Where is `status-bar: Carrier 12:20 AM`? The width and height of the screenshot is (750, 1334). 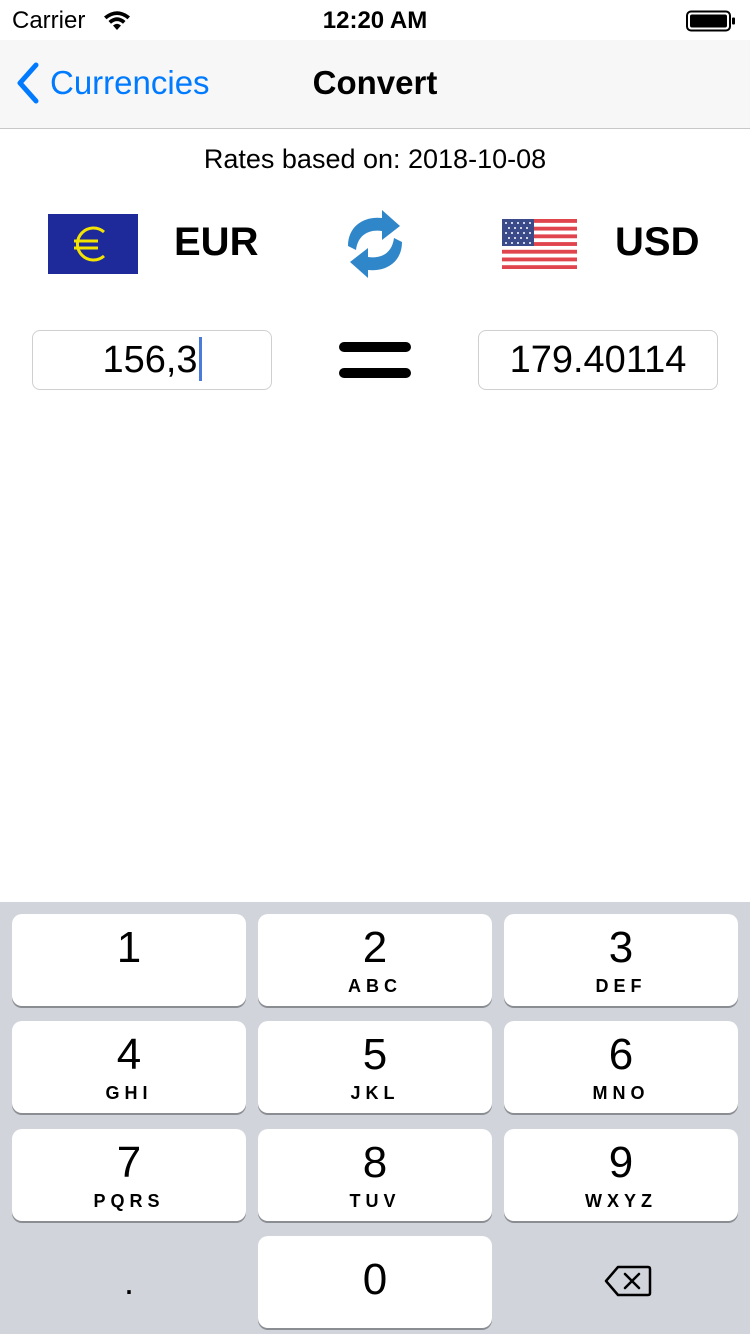 status-bar: Carrier 12:20 AM is located at coordinates (375, 20).